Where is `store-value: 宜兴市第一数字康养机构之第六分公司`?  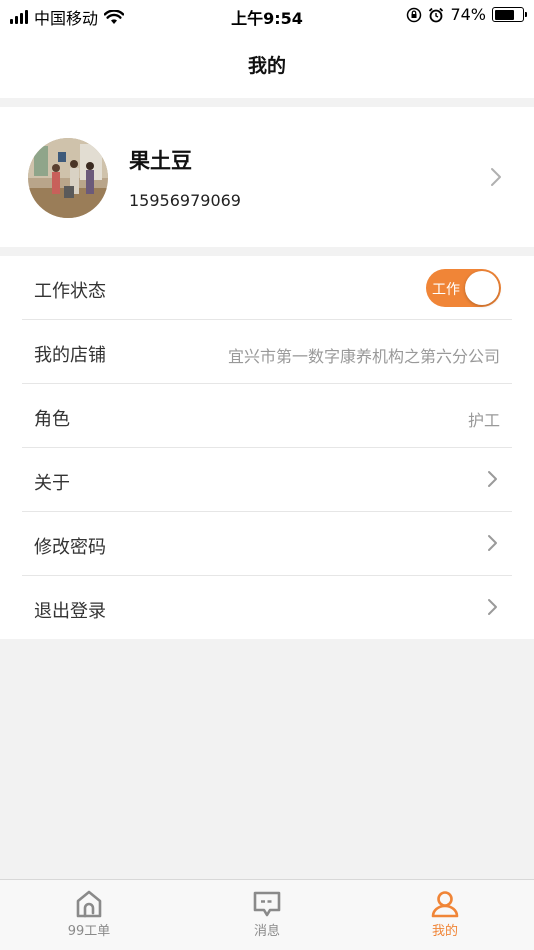 store-value: 宜兴市第一数字康养机构之第六分公司 is located at coordinates (363, 356).